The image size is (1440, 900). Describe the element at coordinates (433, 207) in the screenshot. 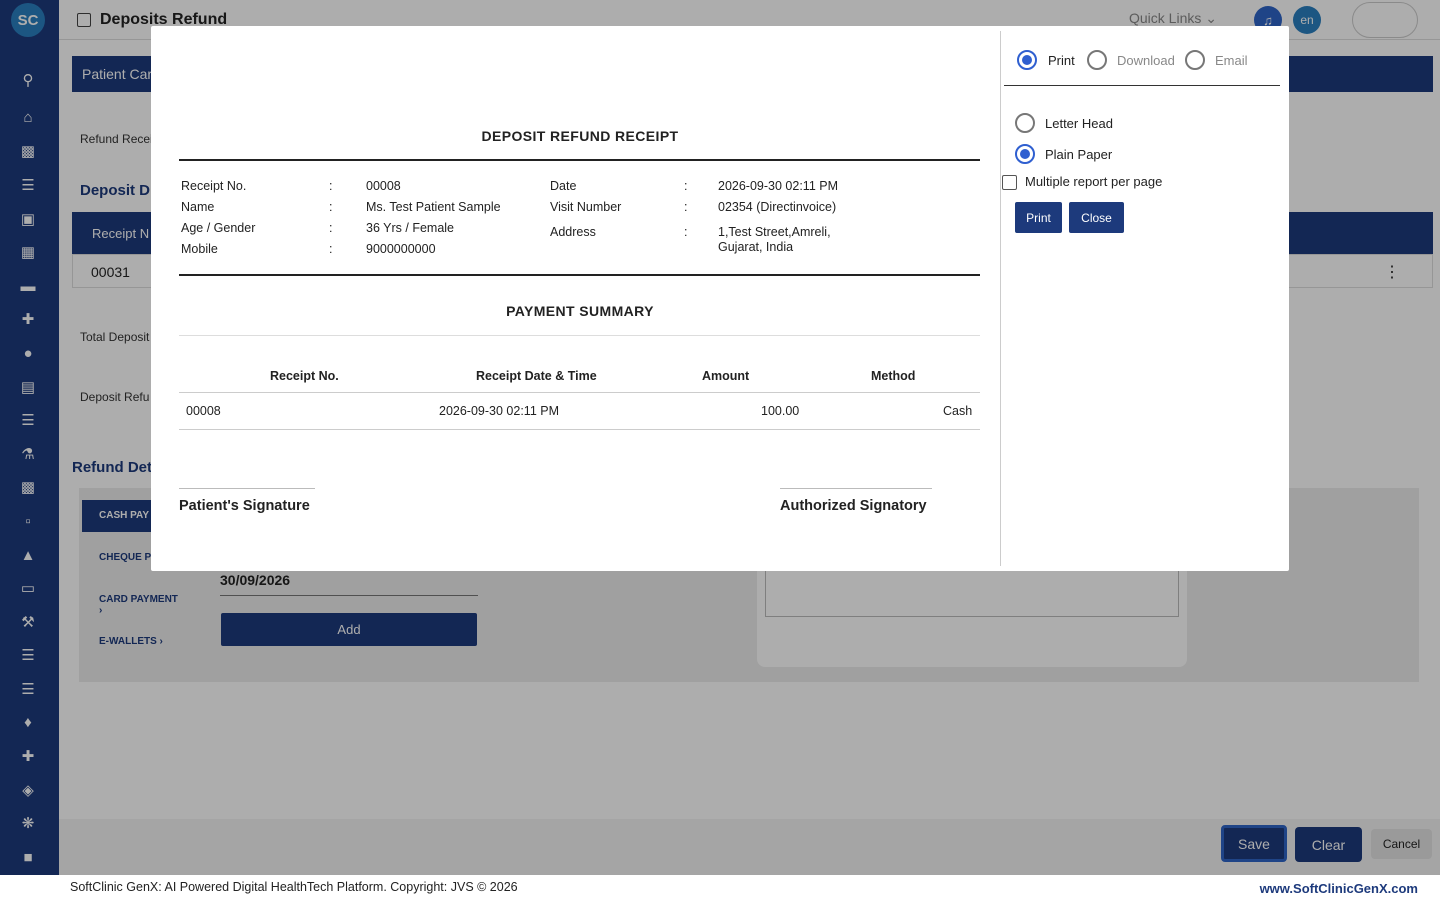

I see `name-value: Ms. Test Patient Sample` at that location.